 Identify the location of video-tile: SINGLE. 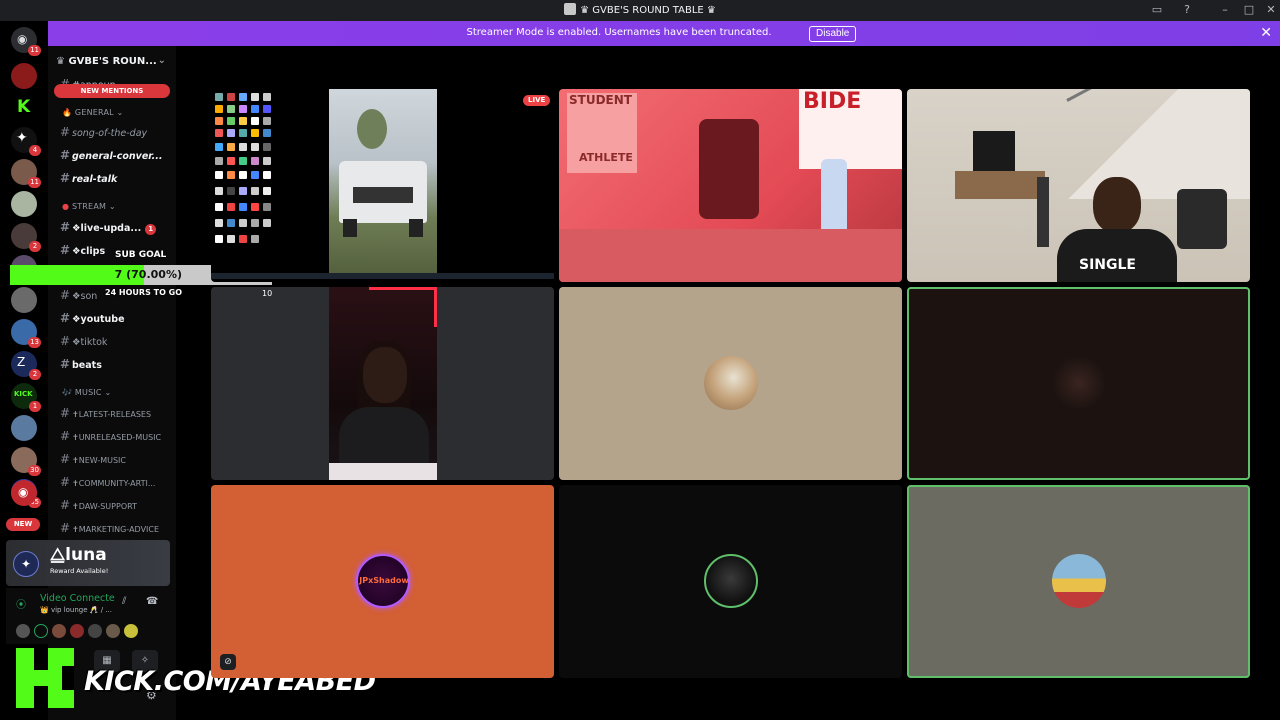
(1078, 185).